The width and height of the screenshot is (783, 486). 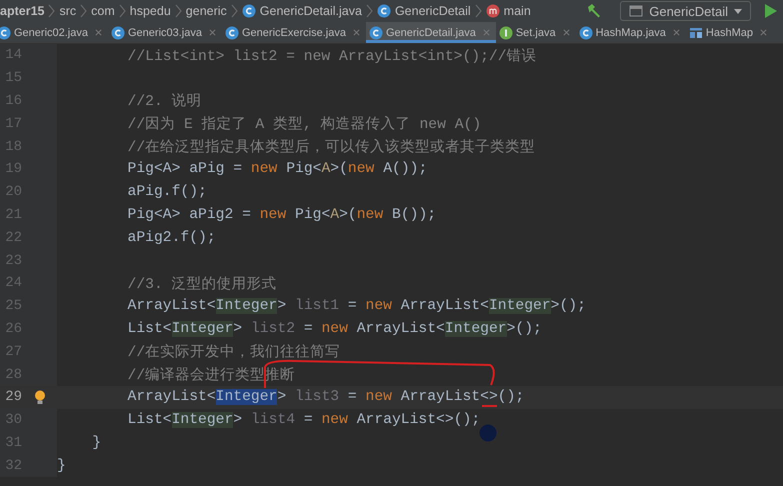 What do you see at coordinates (165, 32) in the screenshot?
I see `editor-tab: Generic03.java` at bounding box center [165, 32].